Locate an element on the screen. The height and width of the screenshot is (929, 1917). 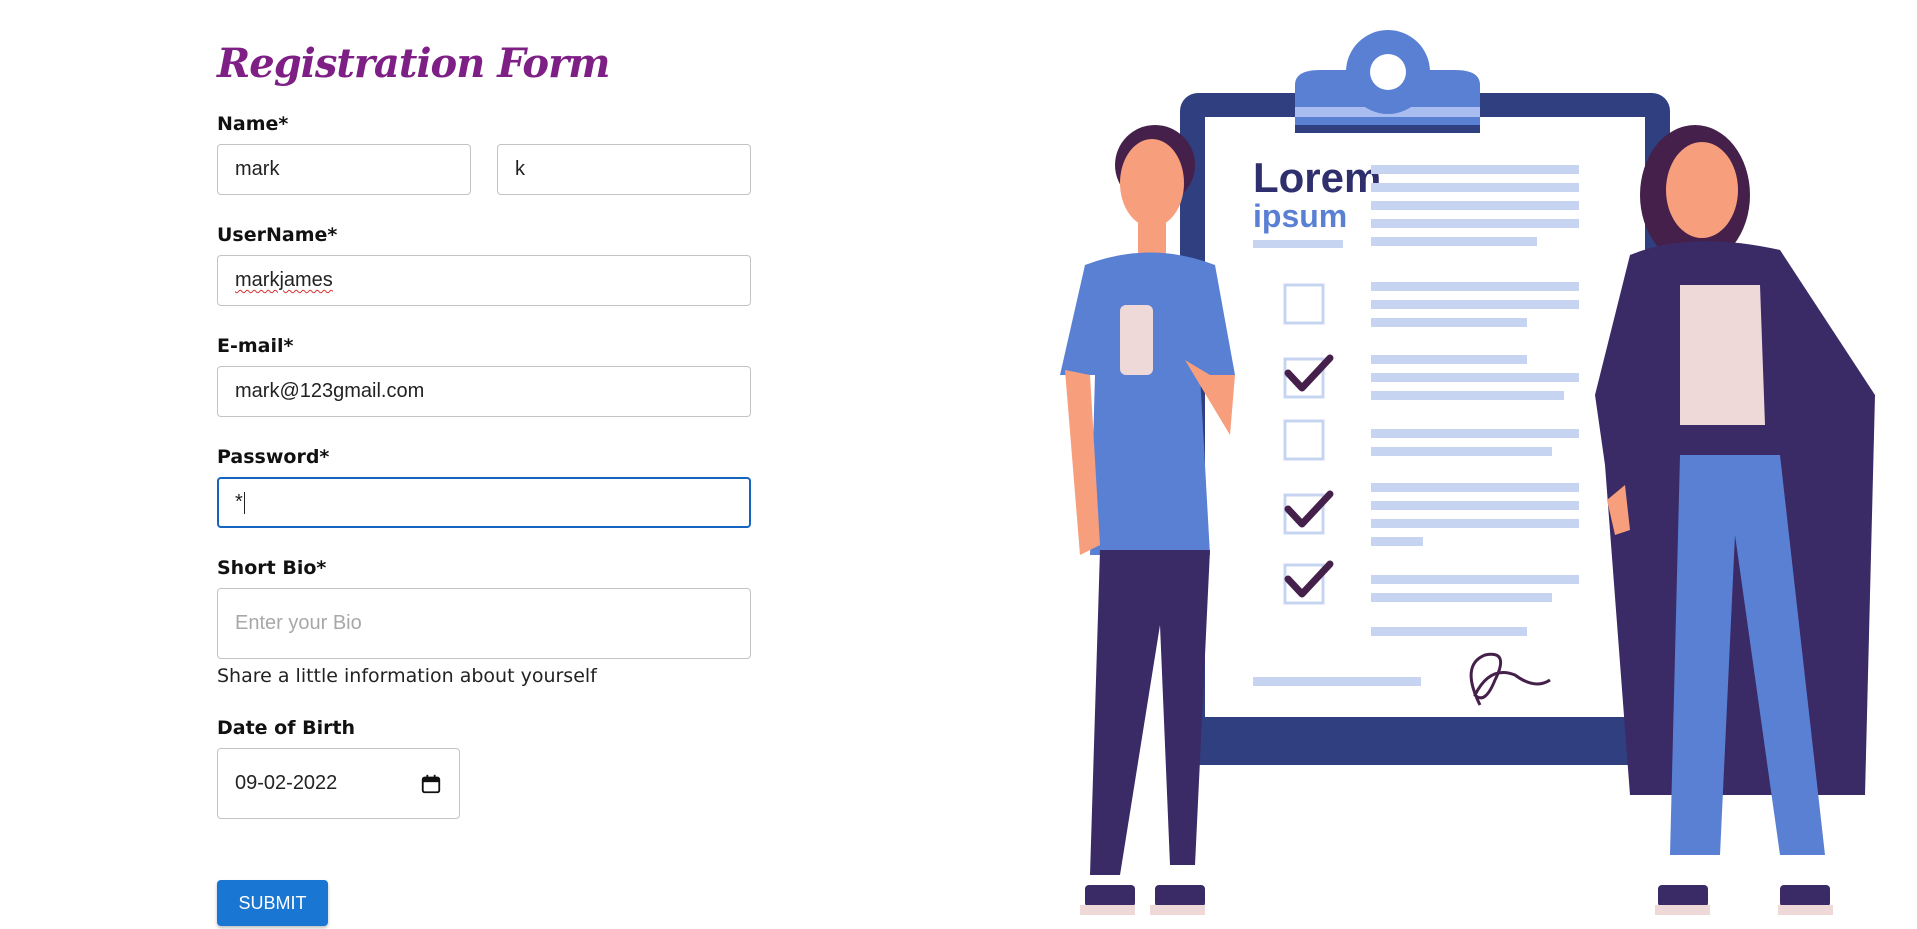
page-title: Registration Form is located at coordinates (414, 63).